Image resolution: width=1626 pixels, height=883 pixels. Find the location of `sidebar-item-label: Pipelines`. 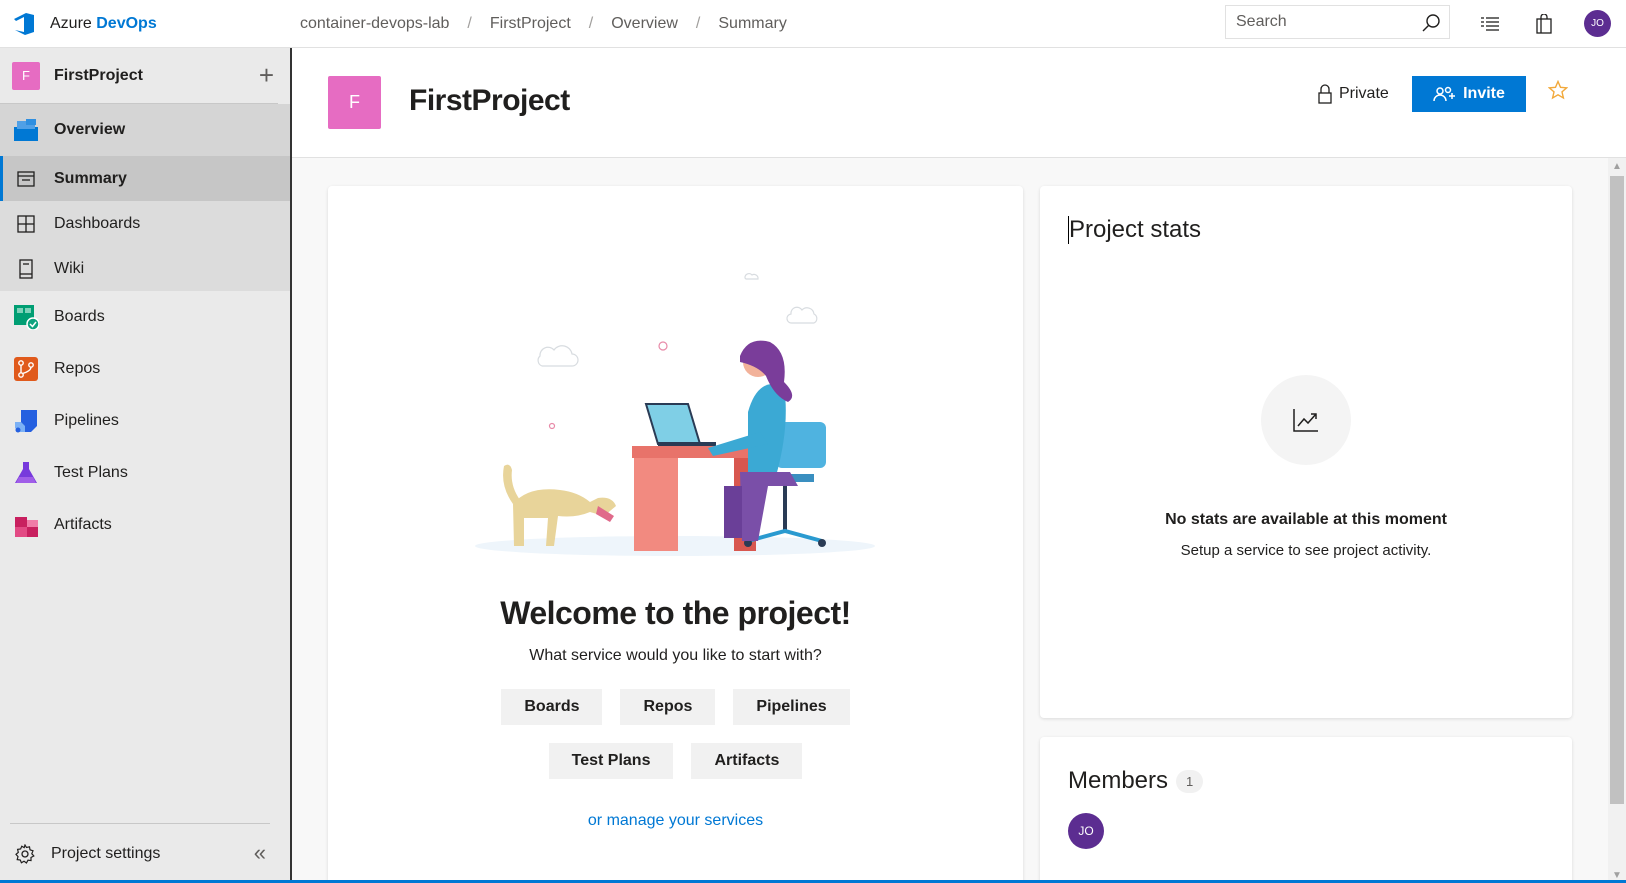

sidebar-item-label: Pipelines is located at coordinates (86, 420).